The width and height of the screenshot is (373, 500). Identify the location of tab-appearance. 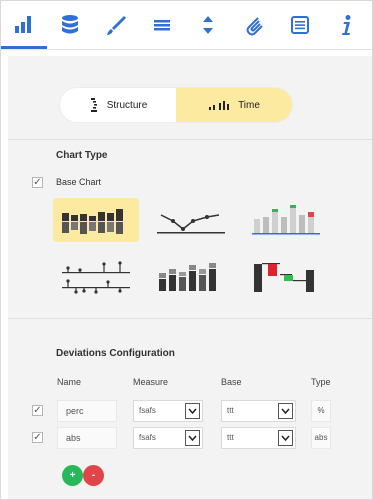
(116, 25).